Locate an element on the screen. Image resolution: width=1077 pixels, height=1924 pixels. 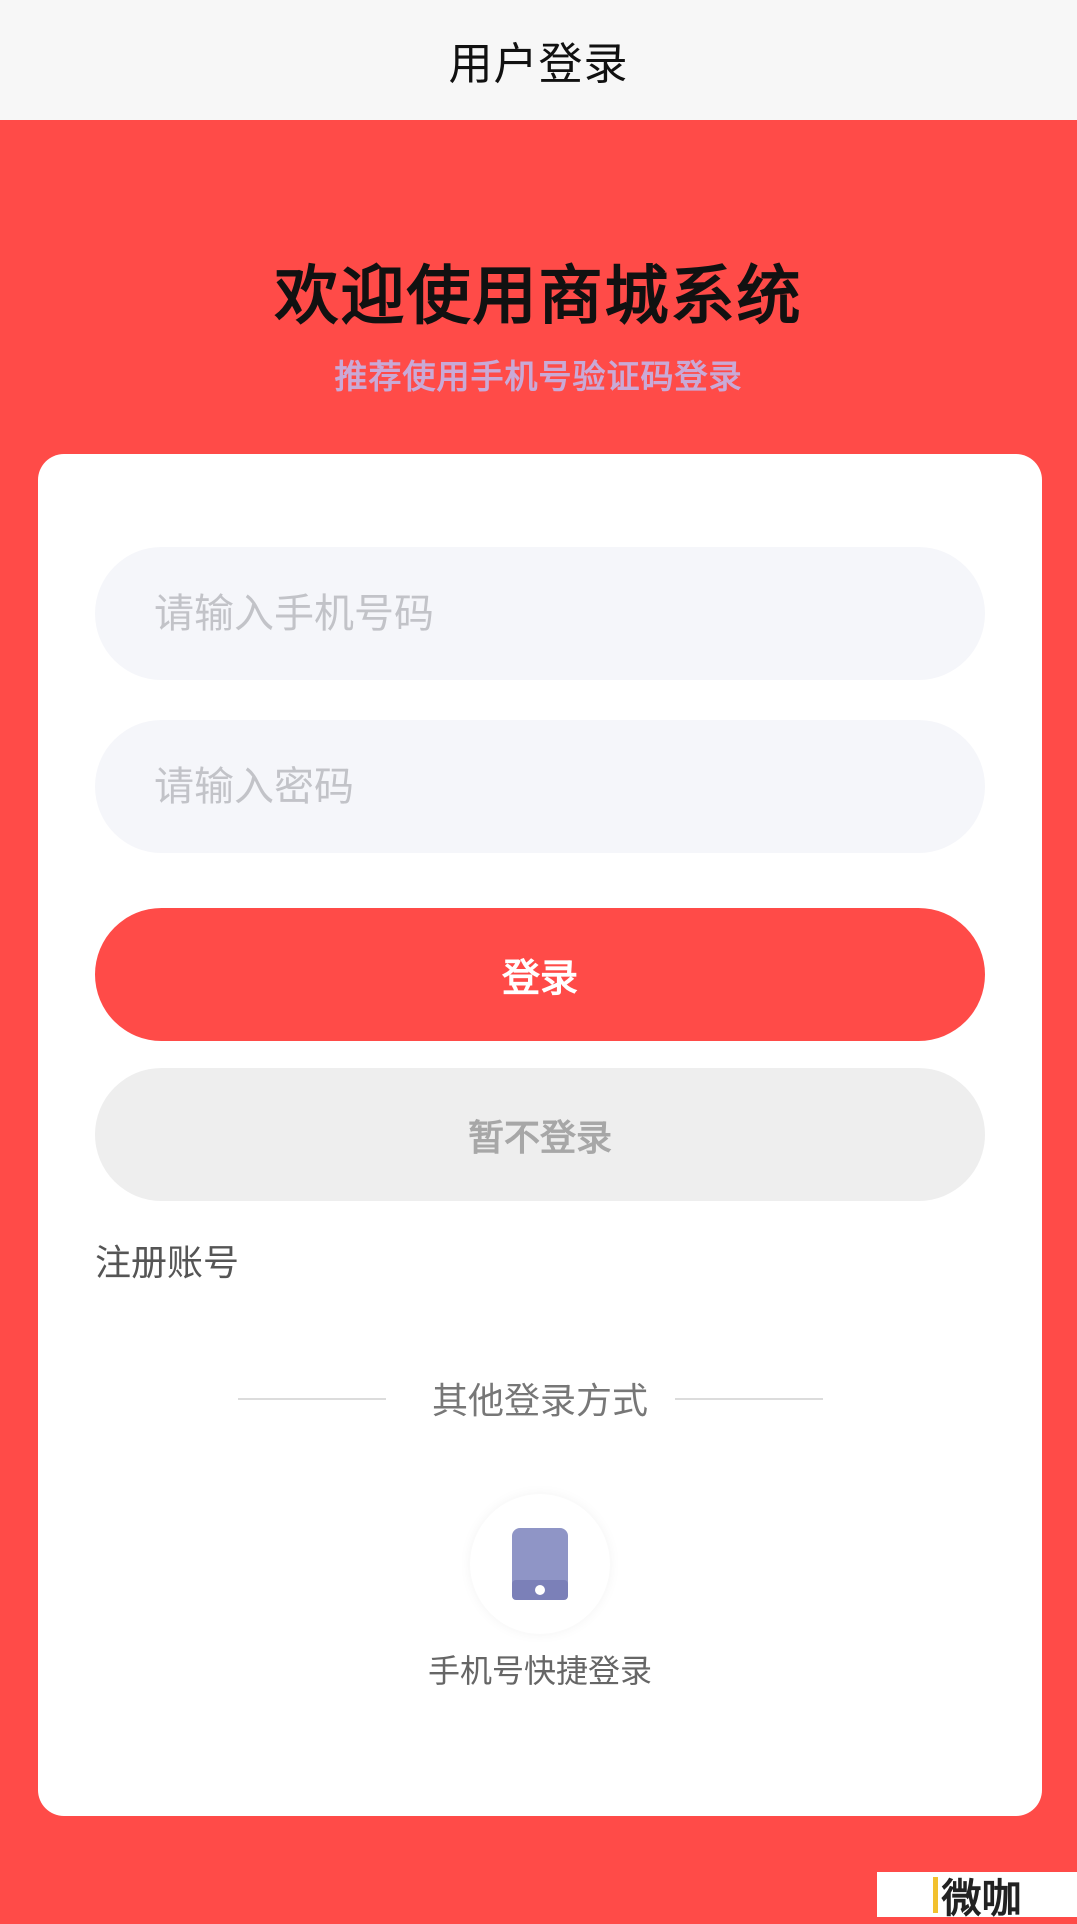
login-button: 登录 is located at coordinates (540, 974).